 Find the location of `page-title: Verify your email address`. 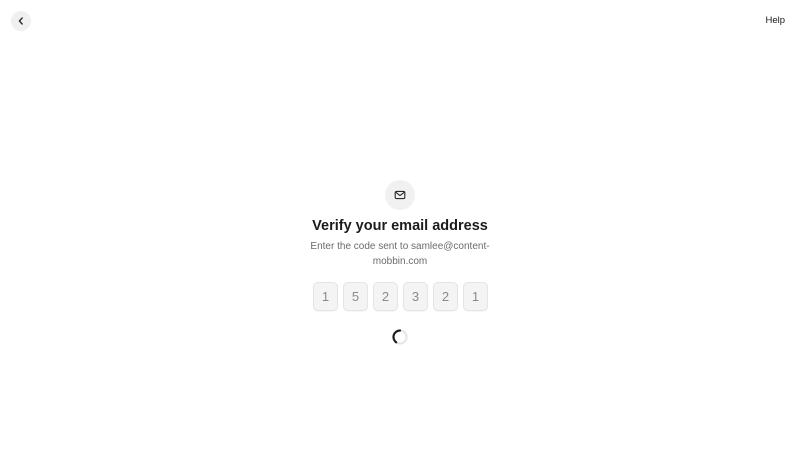

page-title: Verify your email address is located at coordinates (400, 226).